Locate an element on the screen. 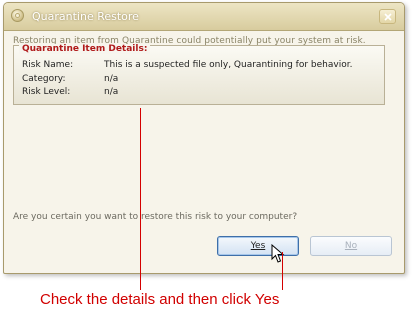  window-title: Quarantine Restore is located at coordinates (85, 16).